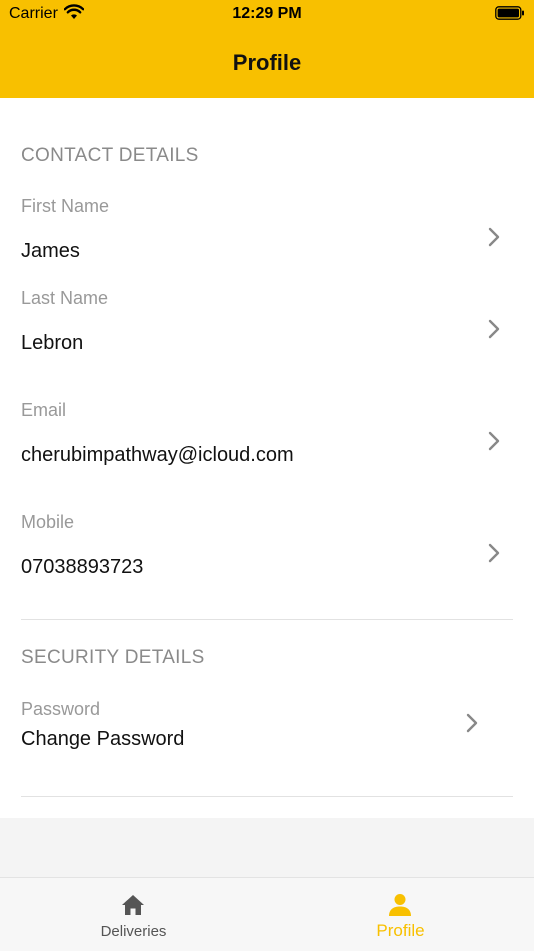 This screenshot has height=951, width=534. I want to click on last-name-value: Lebron, so click(52, 343).